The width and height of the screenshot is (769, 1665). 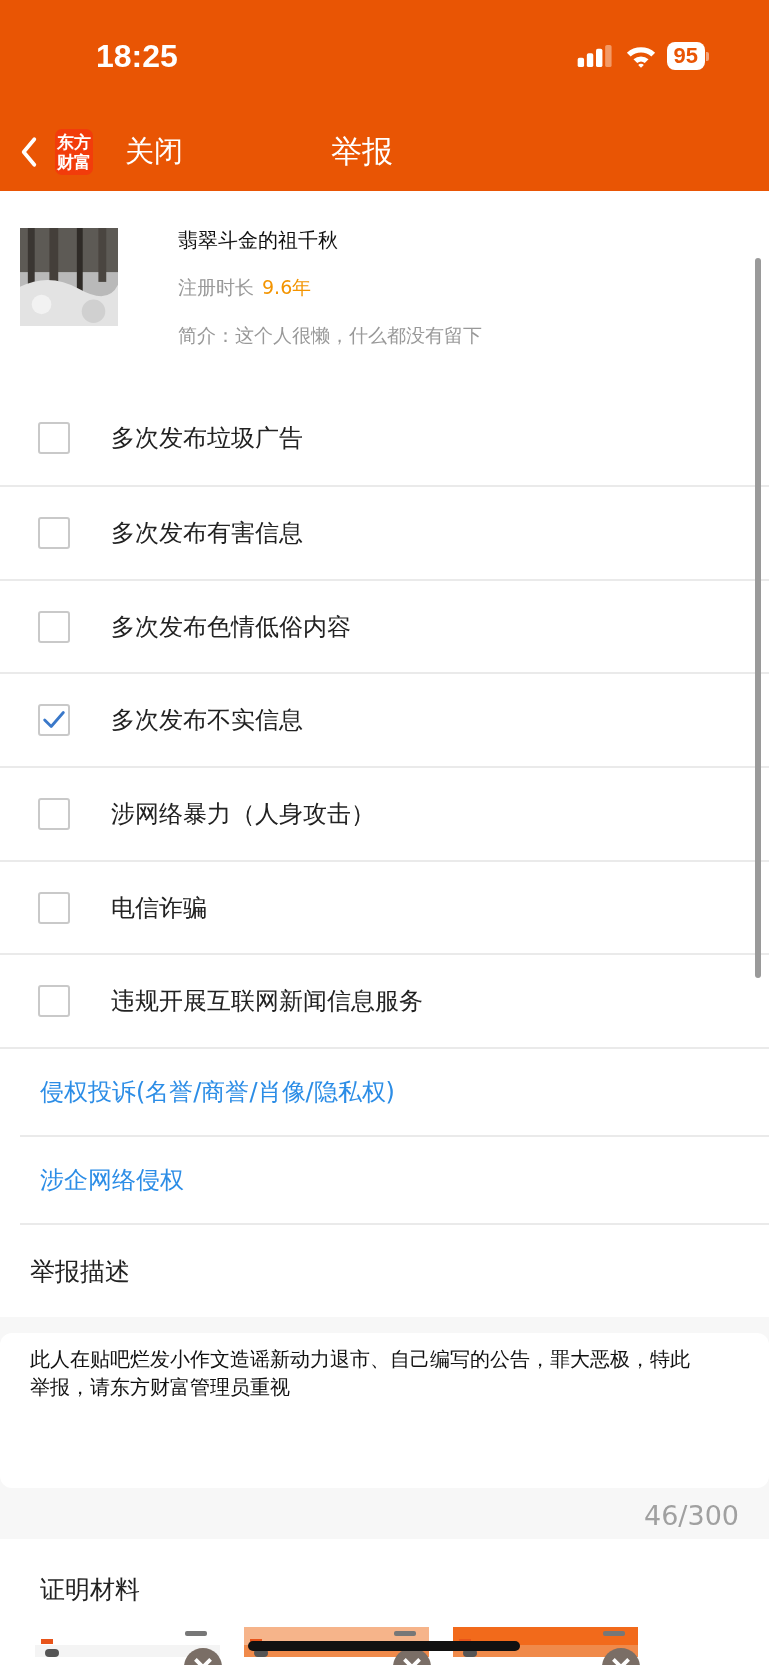 I want to click on signal-icon, so click(x=595, y=56).